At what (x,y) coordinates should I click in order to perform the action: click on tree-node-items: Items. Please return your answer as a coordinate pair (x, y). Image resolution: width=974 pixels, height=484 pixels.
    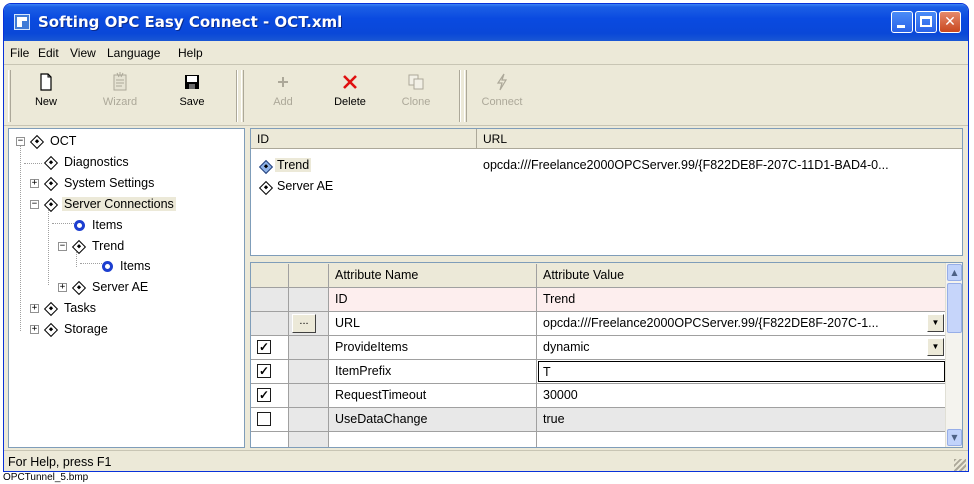
    Looking at the image, I should click on (126, 226).